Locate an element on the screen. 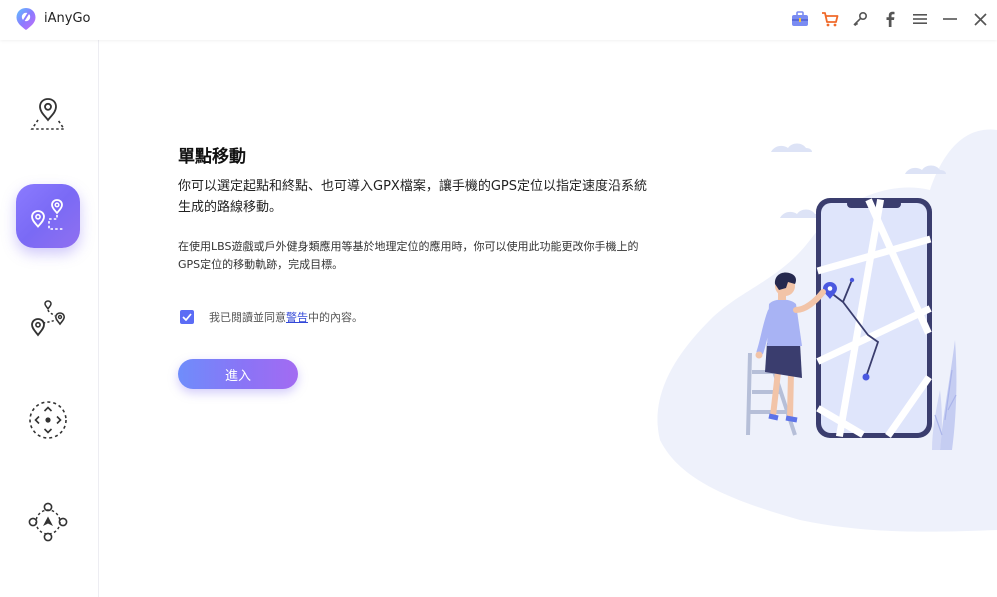  key-icon is located at coordinates (860, 18).